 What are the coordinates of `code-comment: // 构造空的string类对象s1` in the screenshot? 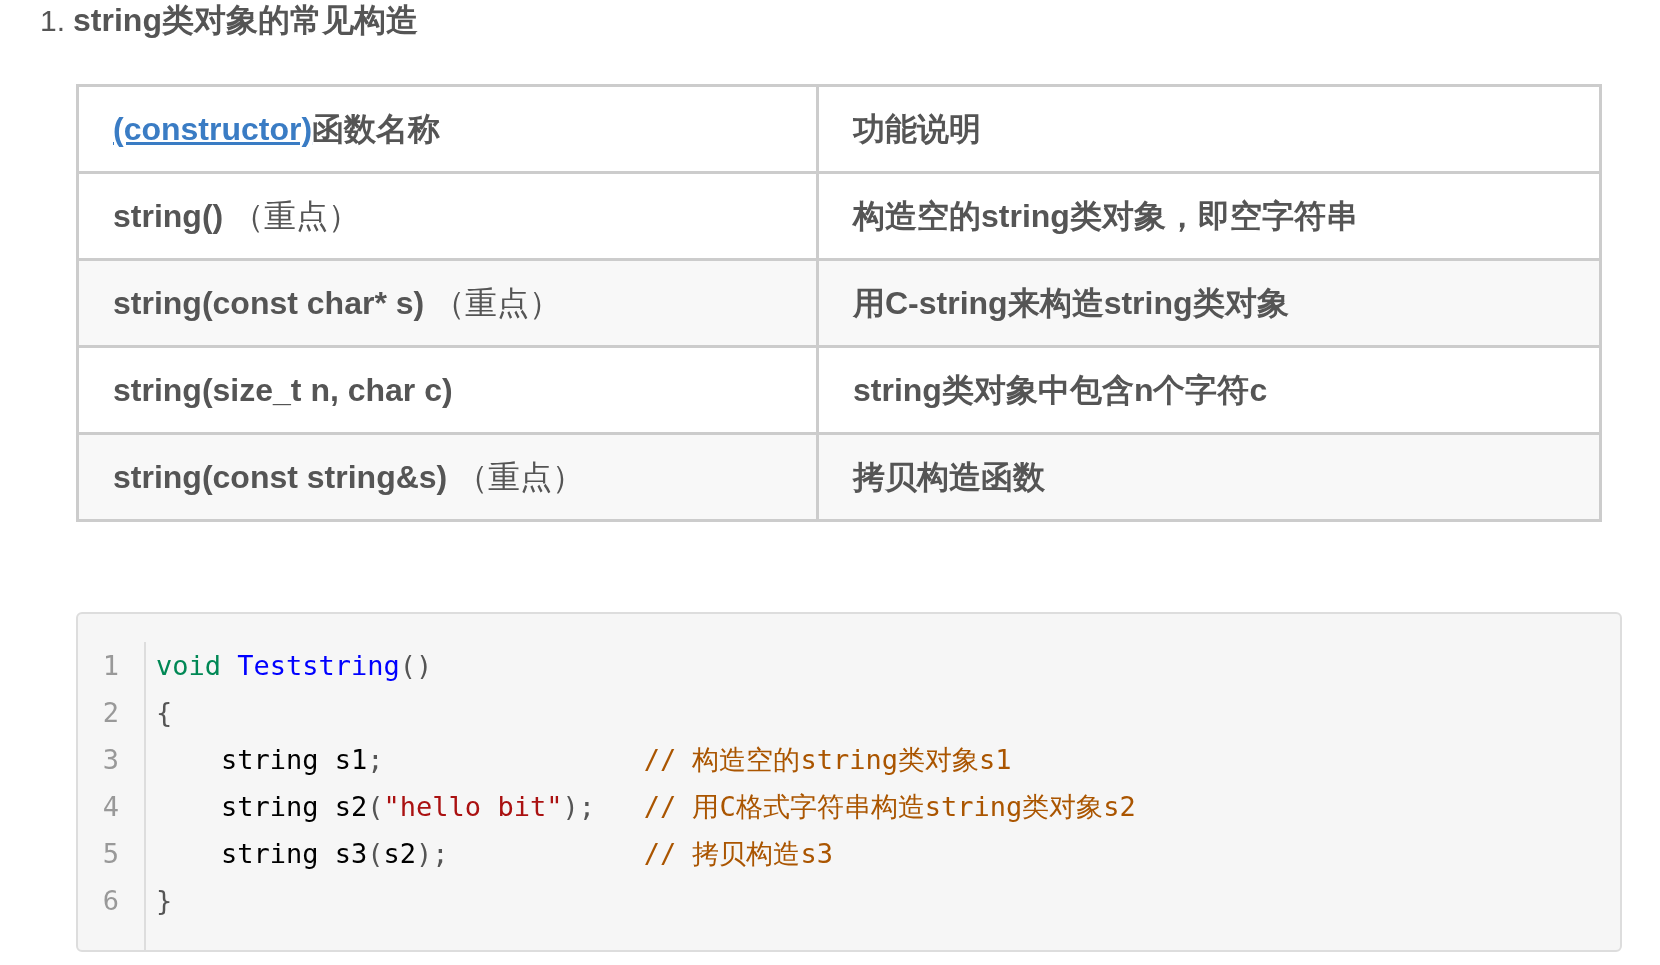 It's located at (827, 760).